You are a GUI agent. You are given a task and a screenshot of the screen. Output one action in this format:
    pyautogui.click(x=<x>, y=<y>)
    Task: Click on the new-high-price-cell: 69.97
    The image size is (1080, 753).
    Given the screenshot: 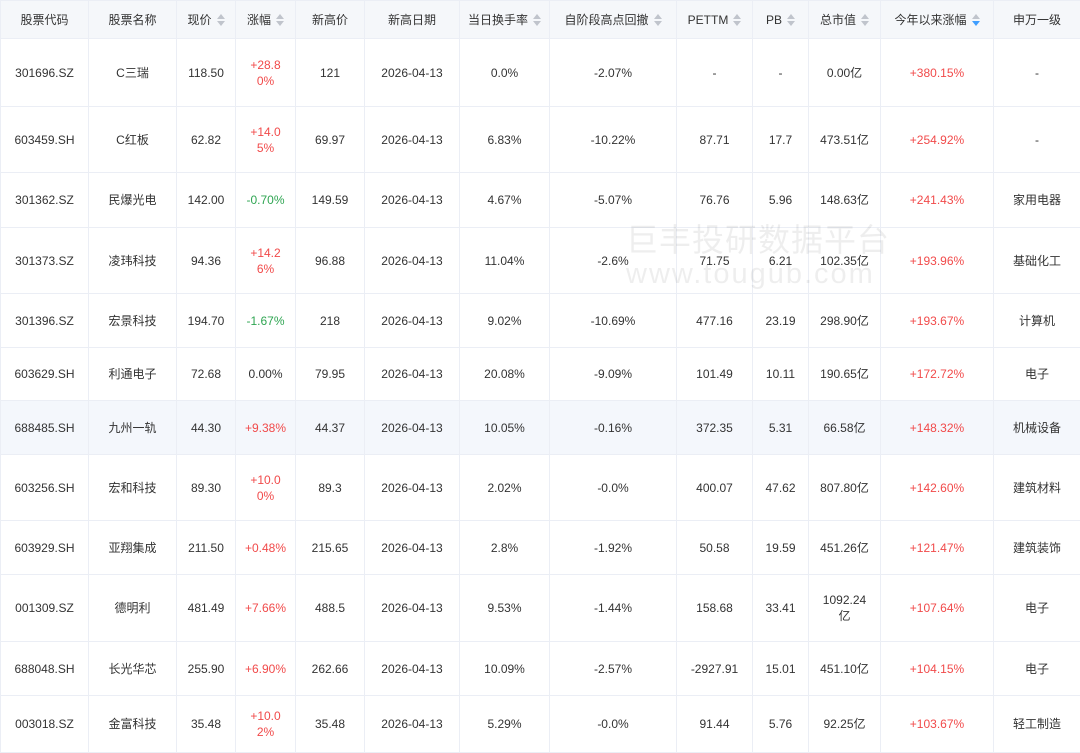 What is the action you would take?
    pyautogui.click(x=330, y=139)
    